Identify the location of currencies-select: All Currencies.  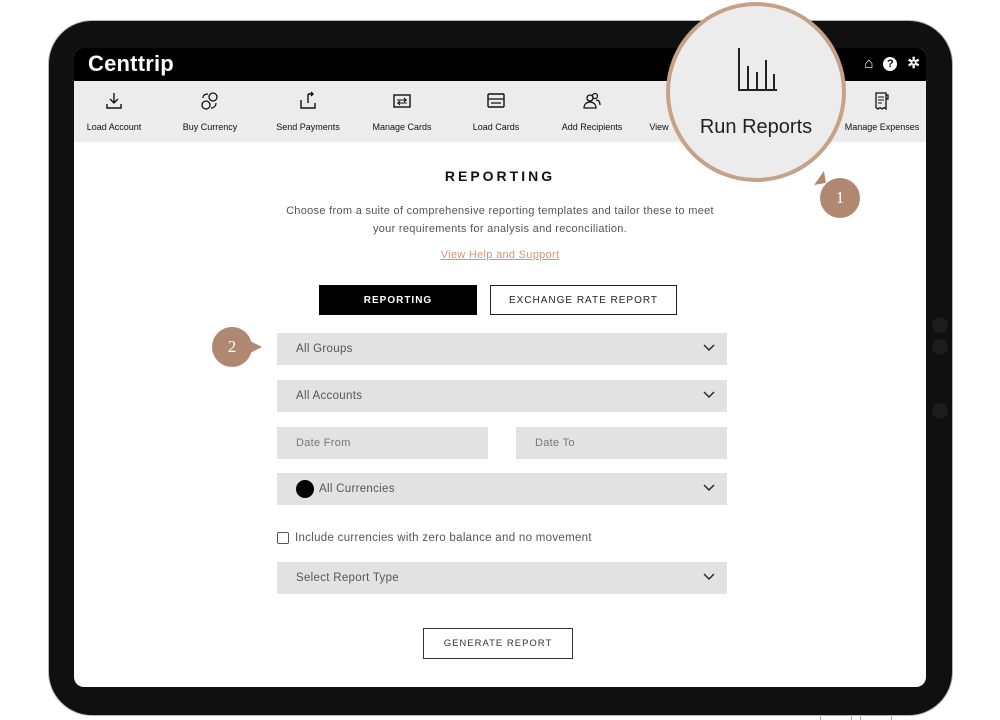
(502, 489).